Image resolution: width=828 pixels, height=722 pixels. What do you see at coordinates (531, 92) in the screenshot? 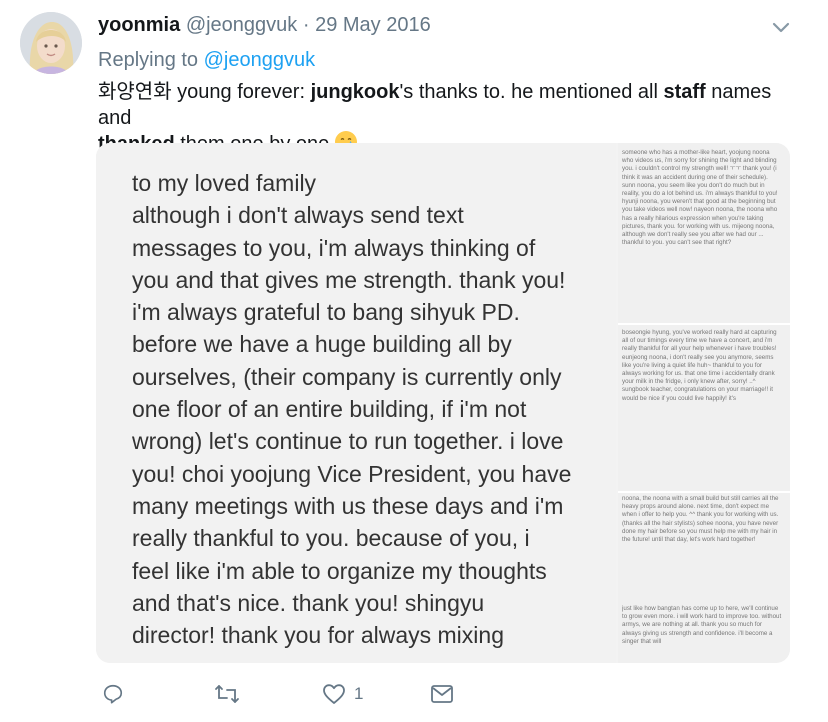
I see `tweet-text-part: 's thanks to. he mentioned all` at bounding box center [531, 92].